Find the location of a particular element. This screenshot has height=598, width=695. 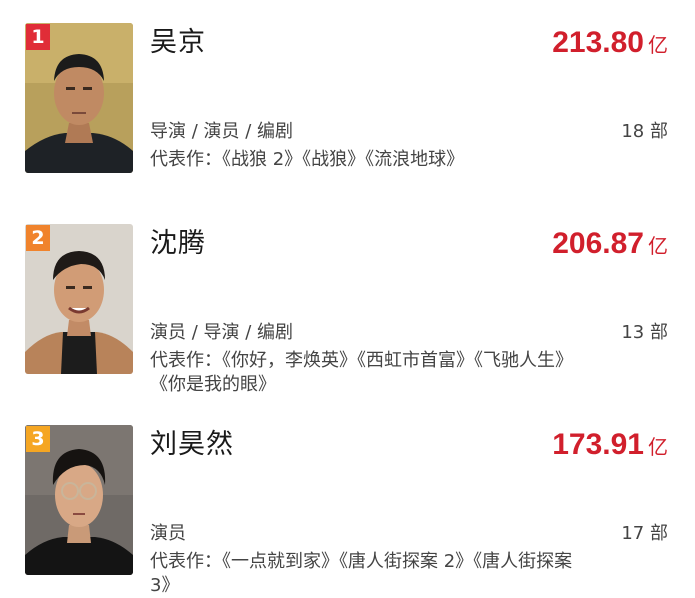

film-count: 17 部 is located at coordinates (644, 533).